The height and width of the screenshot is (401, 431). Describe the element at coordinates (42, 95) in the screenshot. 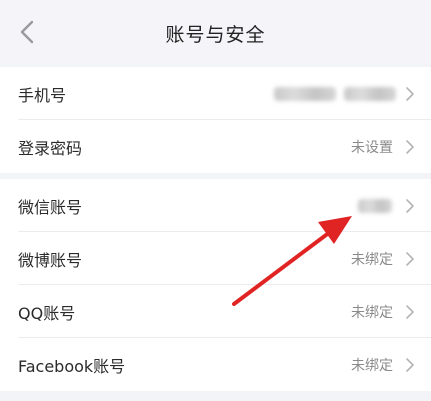

I see `phone-label: 手机号` at that location.